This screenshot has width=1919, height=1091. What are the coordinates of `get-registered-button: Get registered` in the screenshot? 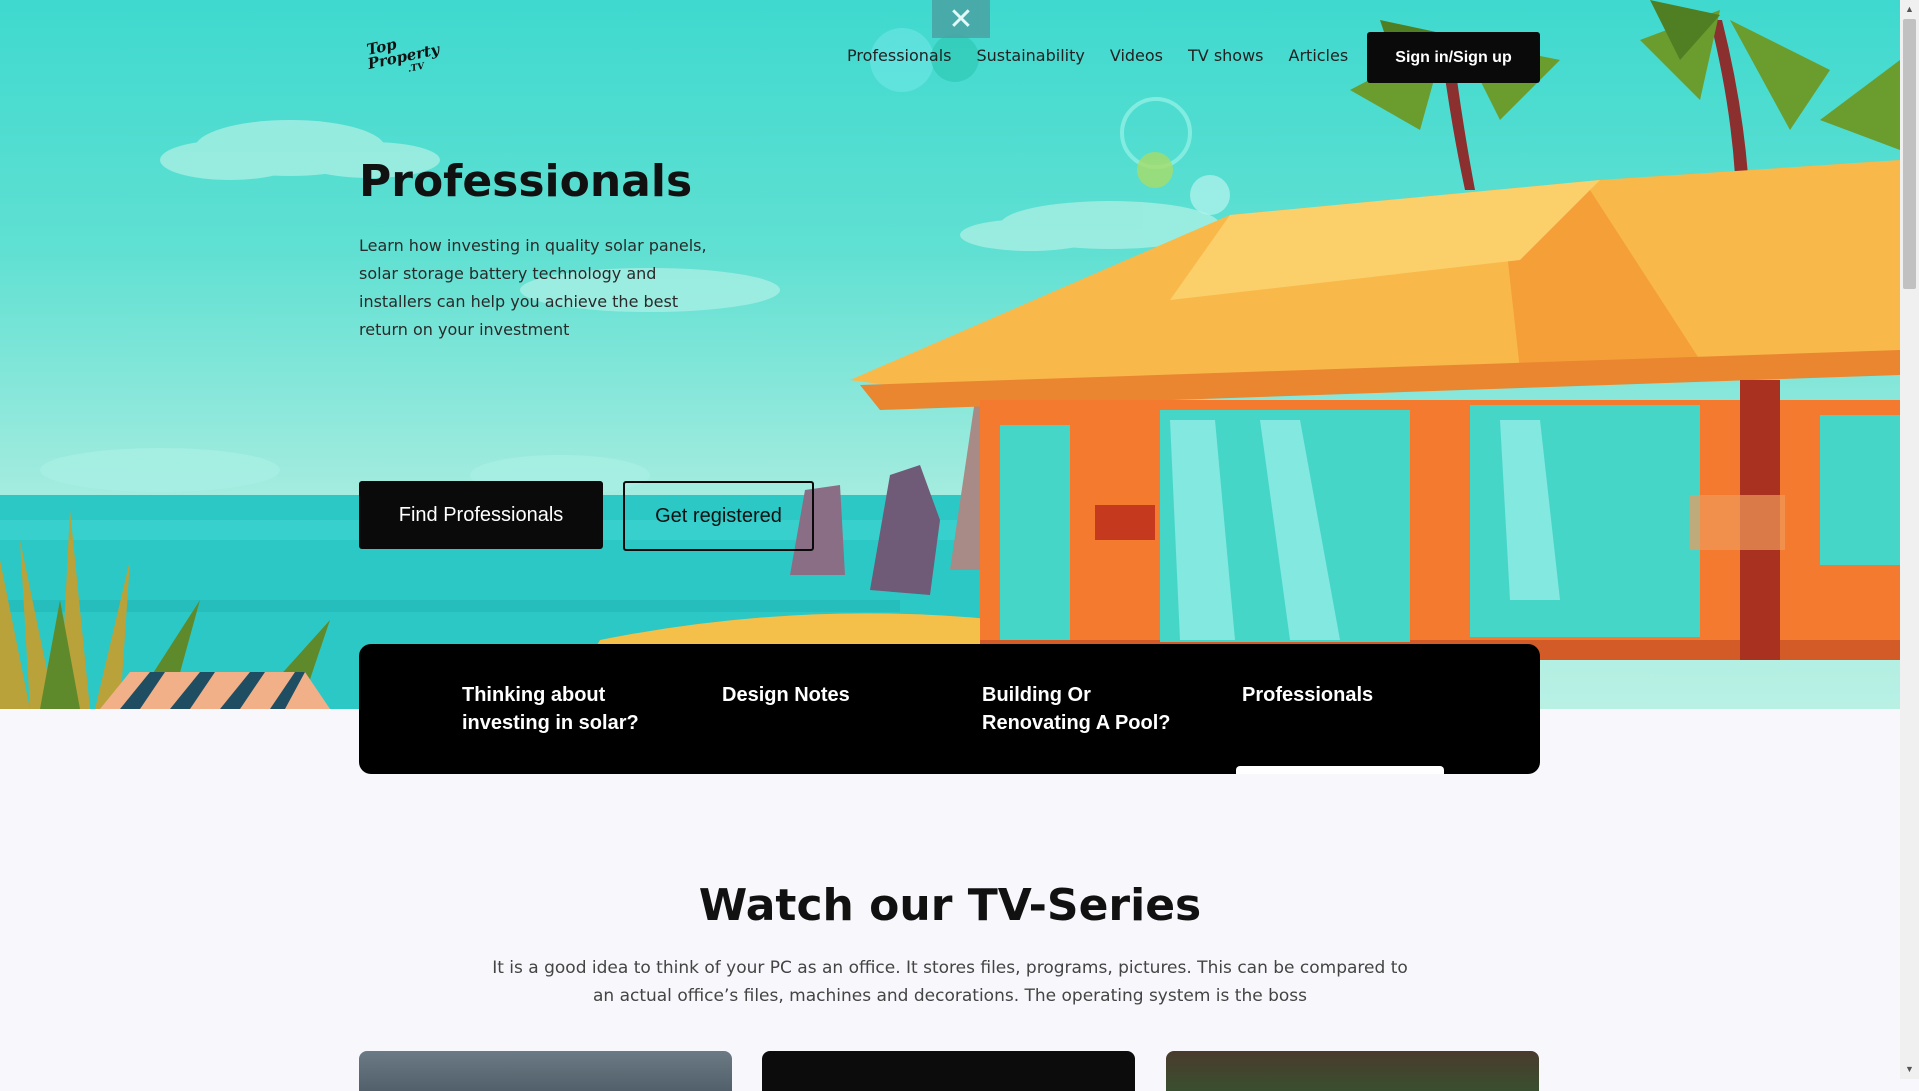 It's located at (718, 516).